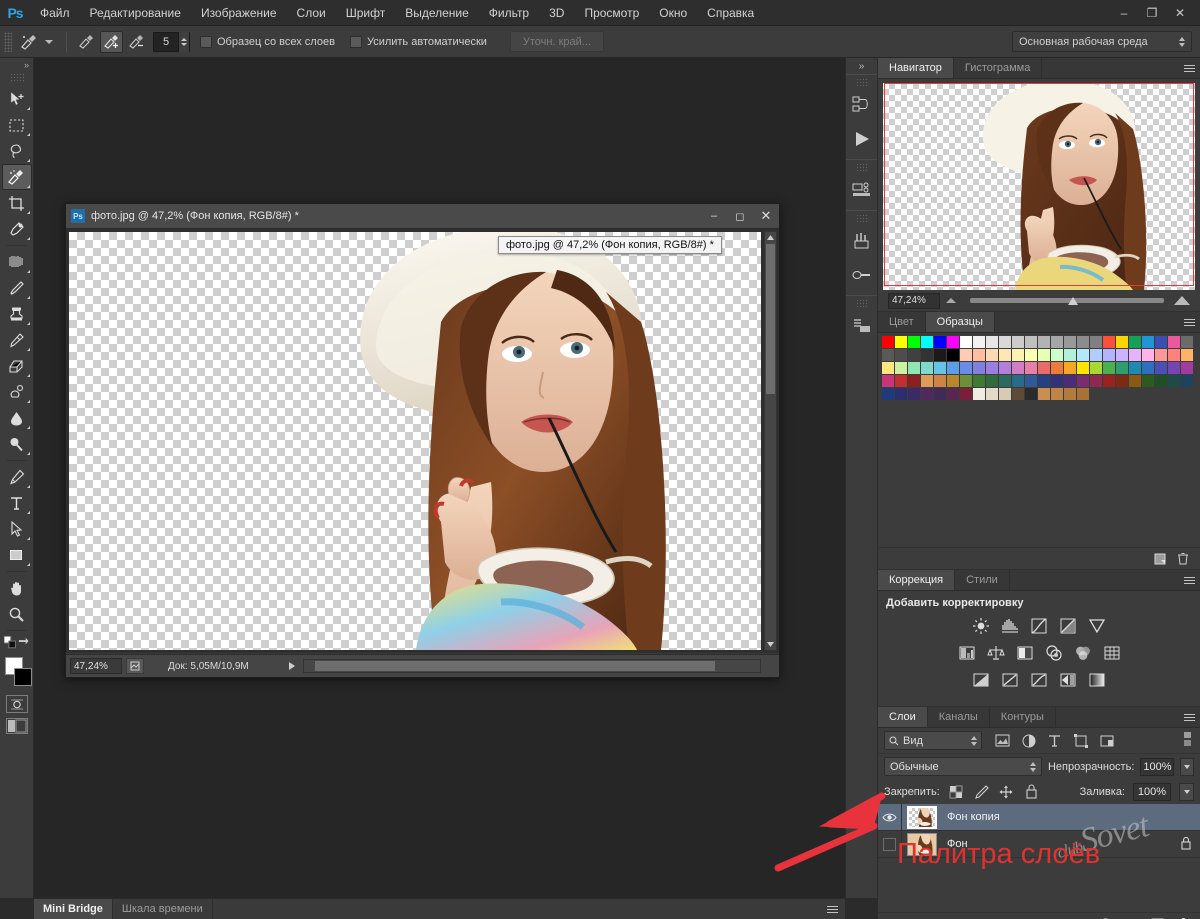 This screenshot has height=919, width=1200. I want to click on menu-item-file: Файл, so click(55, 13).